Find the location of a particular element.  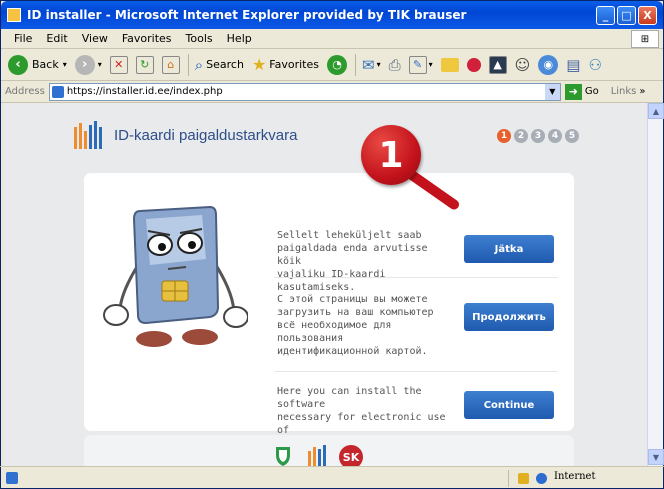

people-icon: ⚇ is located at coordinates (595, 64).